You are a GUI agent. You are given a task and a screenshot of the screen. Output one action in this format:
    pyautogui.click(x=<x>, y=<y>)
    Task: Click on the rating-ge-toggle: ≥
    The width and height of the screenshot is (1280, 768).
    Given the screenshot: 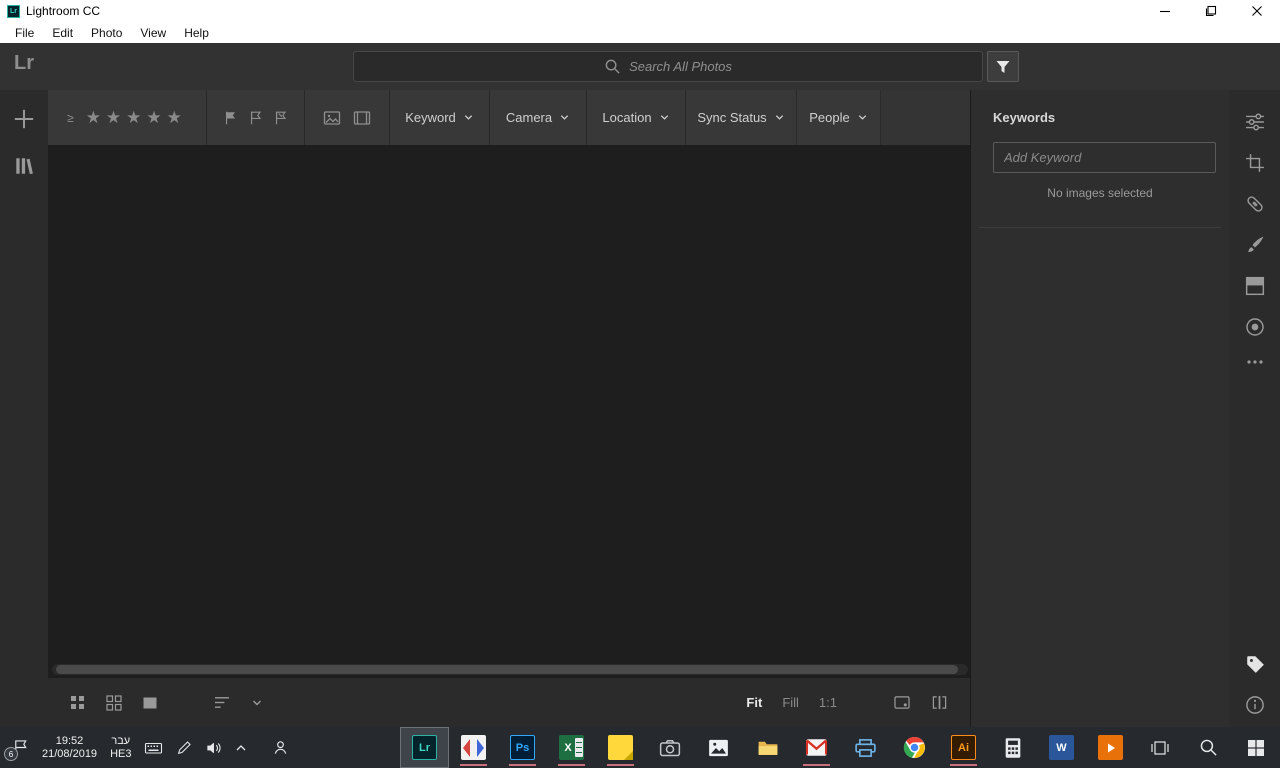 What is the action you would take?
    pyautogui.click(x=70, y=118)
    